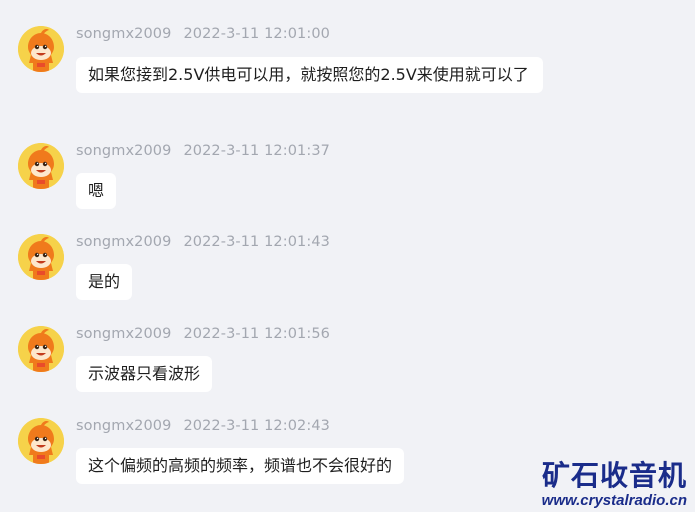  I want to click on message-meta: songmx2009 2022-3-11 12:01:56, so click(203, 334).